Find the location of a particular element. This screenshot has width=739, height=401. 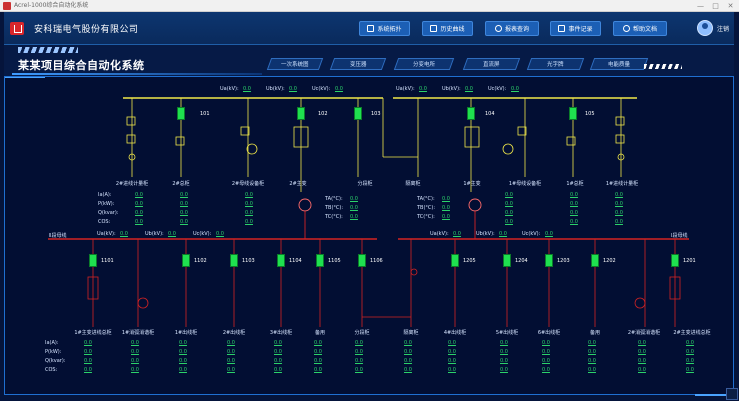

hv-feeder-label: 1#母线设备柜 is located at coordinates (525, 184).